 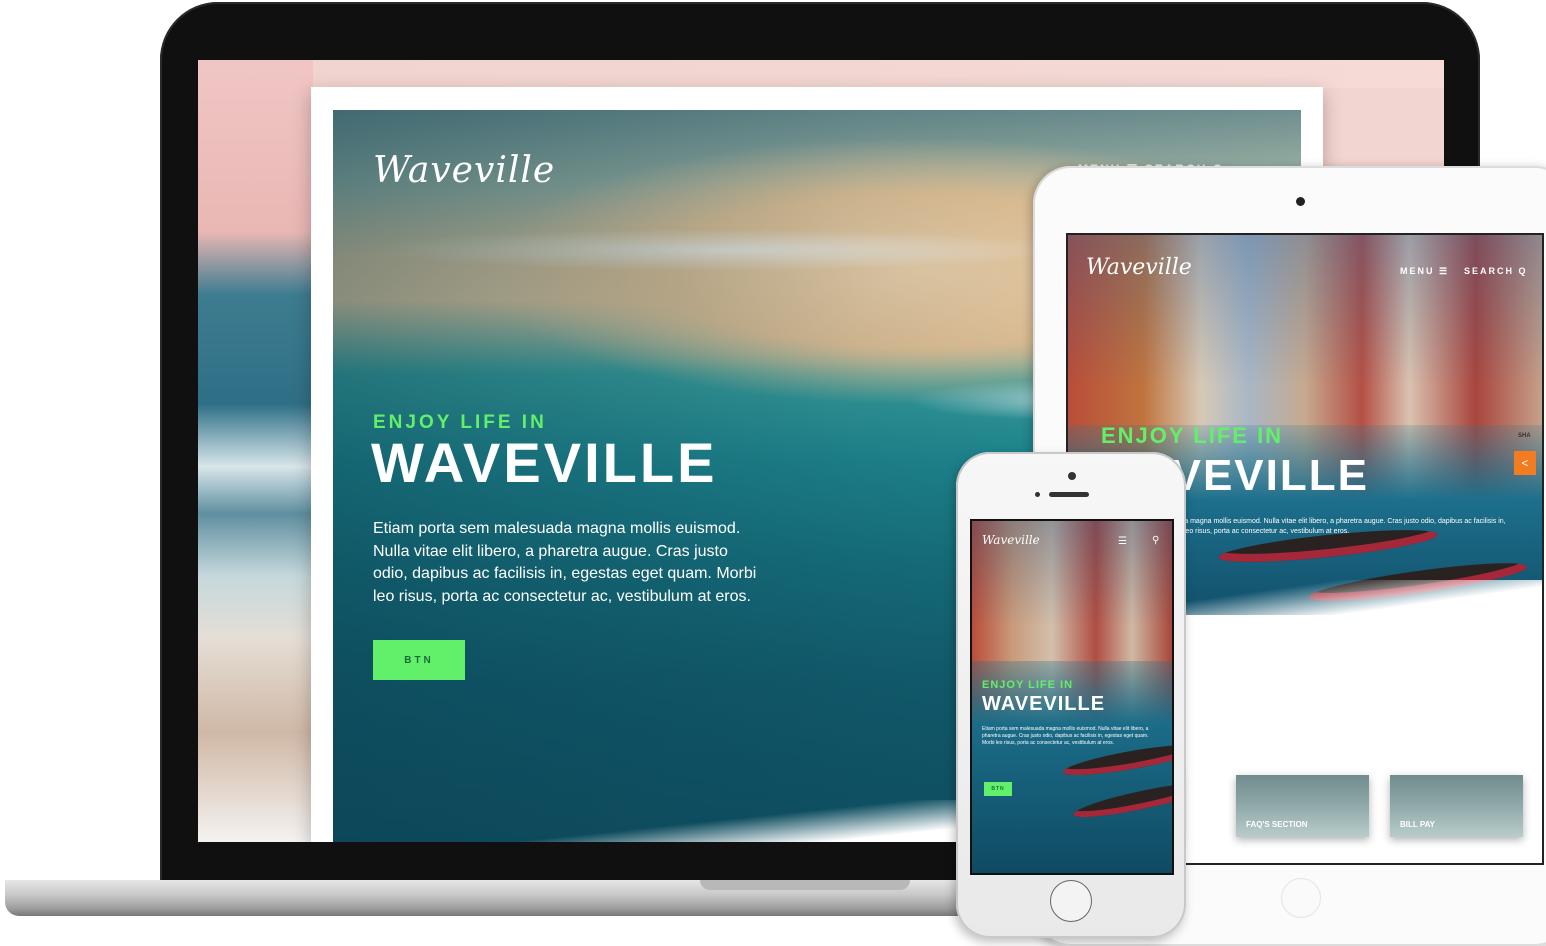 I want to click on phone-camera, so click(x=1072, y=476).